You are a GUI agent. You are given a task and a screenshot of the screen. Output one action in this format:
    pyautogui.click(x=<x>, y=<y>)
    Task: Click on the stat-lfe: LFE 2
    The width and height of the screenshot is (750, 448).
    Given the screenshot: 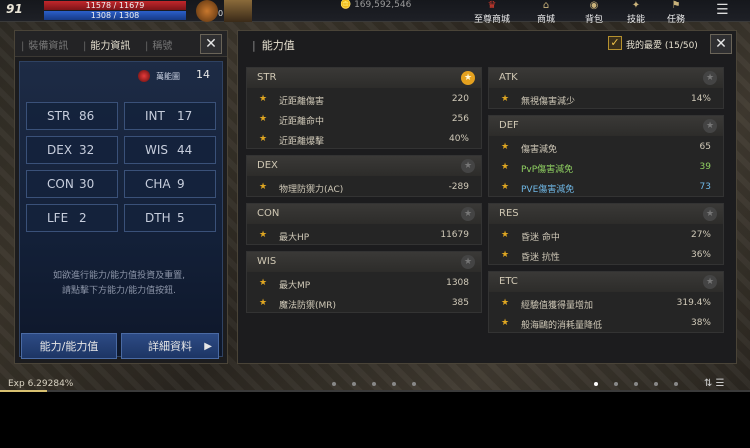 What is the action you would take?
    pyautogui.click(x=72, y=218)
    